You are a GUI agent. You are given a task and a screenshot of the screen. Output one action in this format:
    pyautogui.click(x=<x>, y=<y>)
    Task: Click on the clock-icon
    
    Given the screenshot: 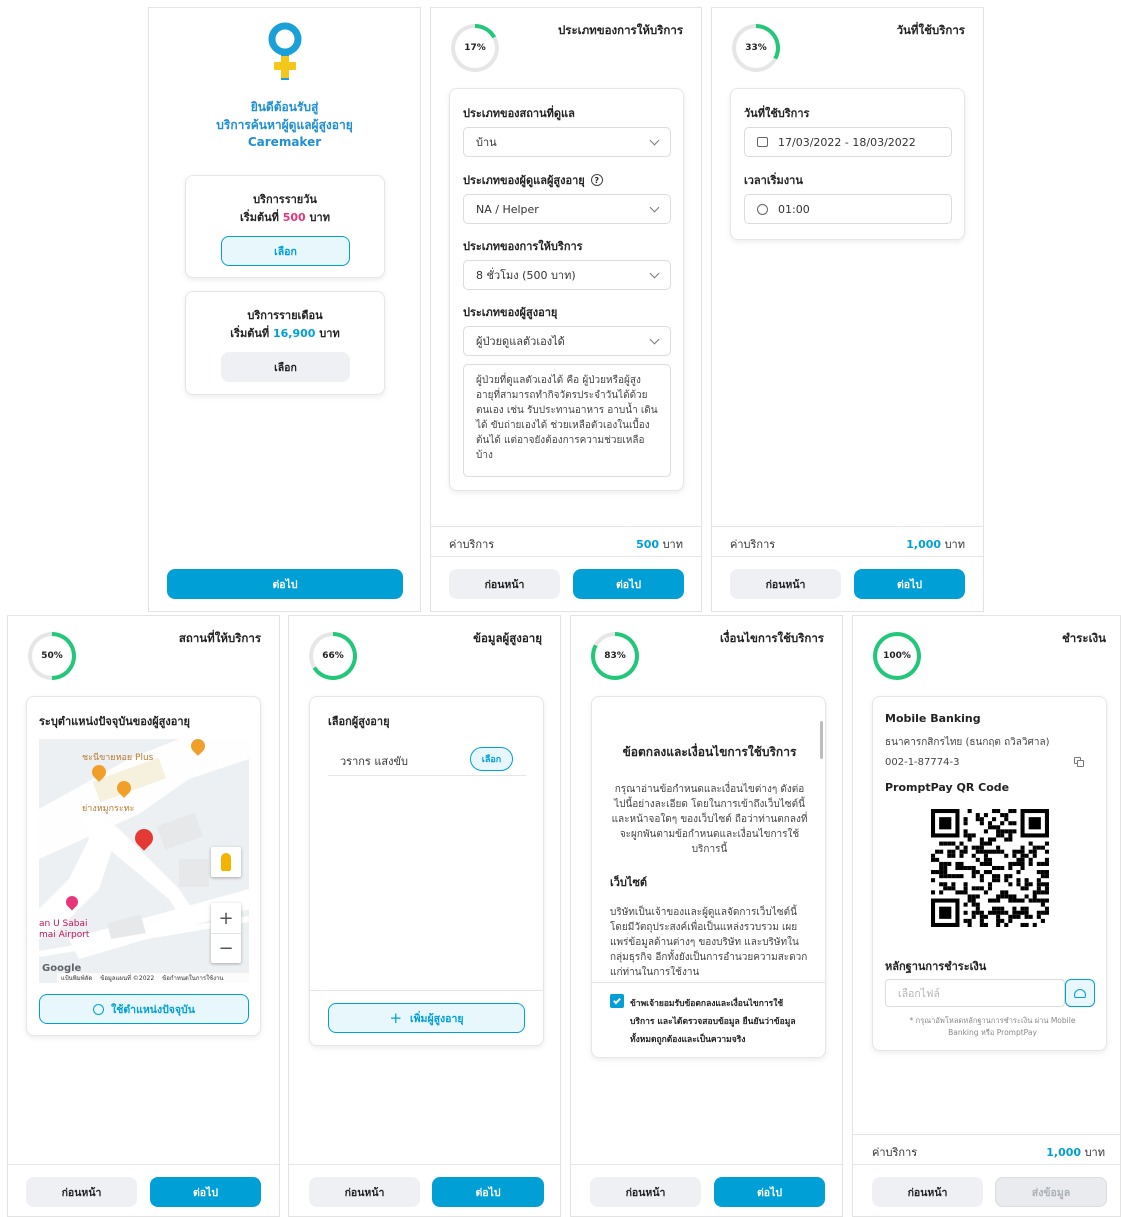 What is the action you would take?
    pyautogui.click(x=762, y=209)
    